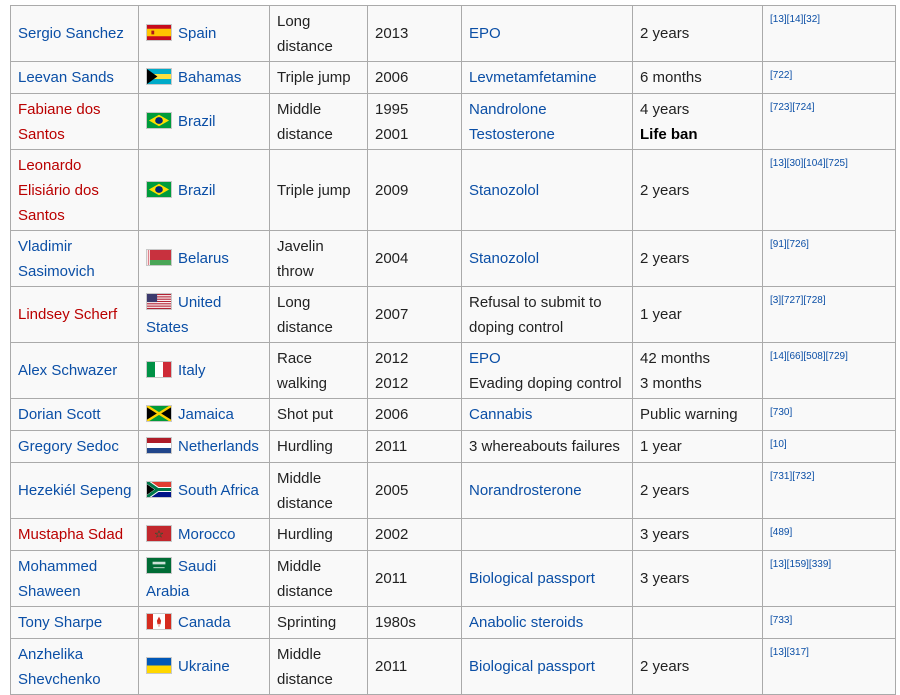 The height and width of the screenshot is (695, 900). Describe the element at coordinates (74, 490) in the screenshot. I see `athlete-link: Hezekiél Sepeng` at that location.